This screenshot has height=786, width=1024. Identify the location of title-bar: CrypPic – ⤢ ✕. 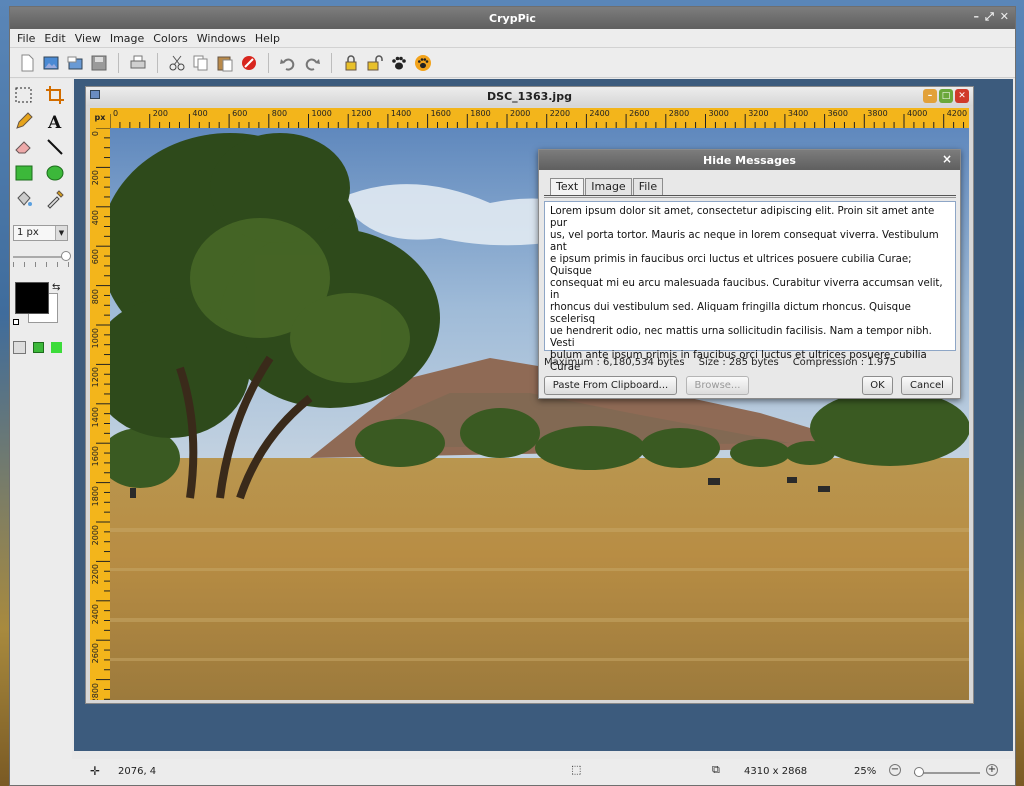
(512, 18).